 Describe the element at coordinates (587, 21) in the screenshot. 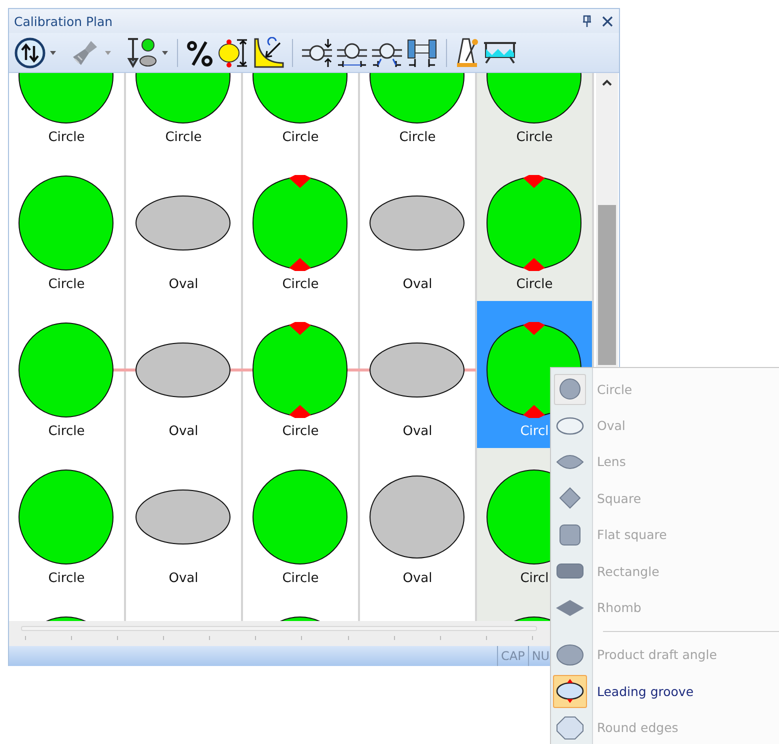

I see `pin-icon` at that location.